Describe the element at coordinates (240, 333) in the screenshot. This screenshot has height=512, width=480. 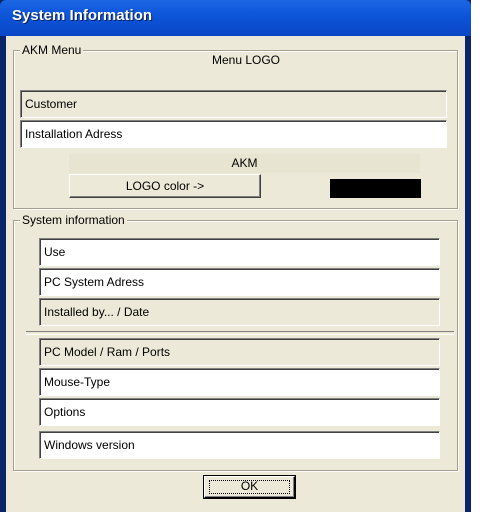
I see `section-separator` at that location.